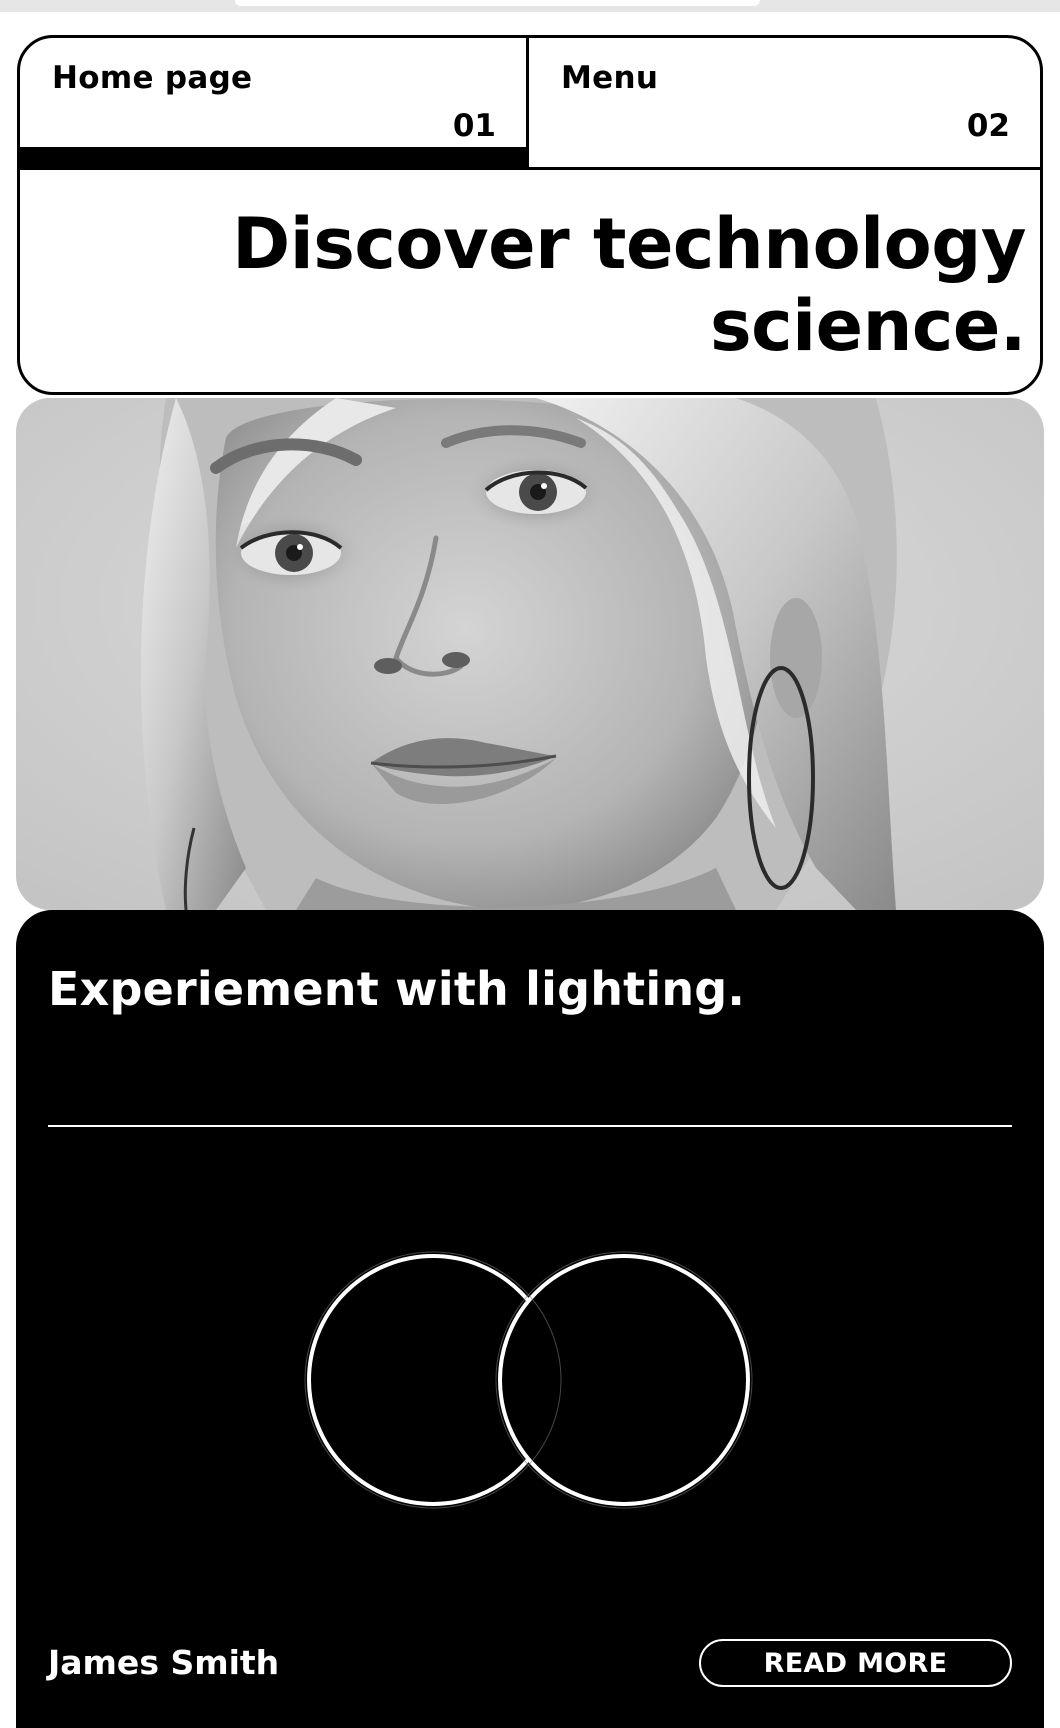  I want to click on nav-item-home: Home page 01, so click(274, 102).